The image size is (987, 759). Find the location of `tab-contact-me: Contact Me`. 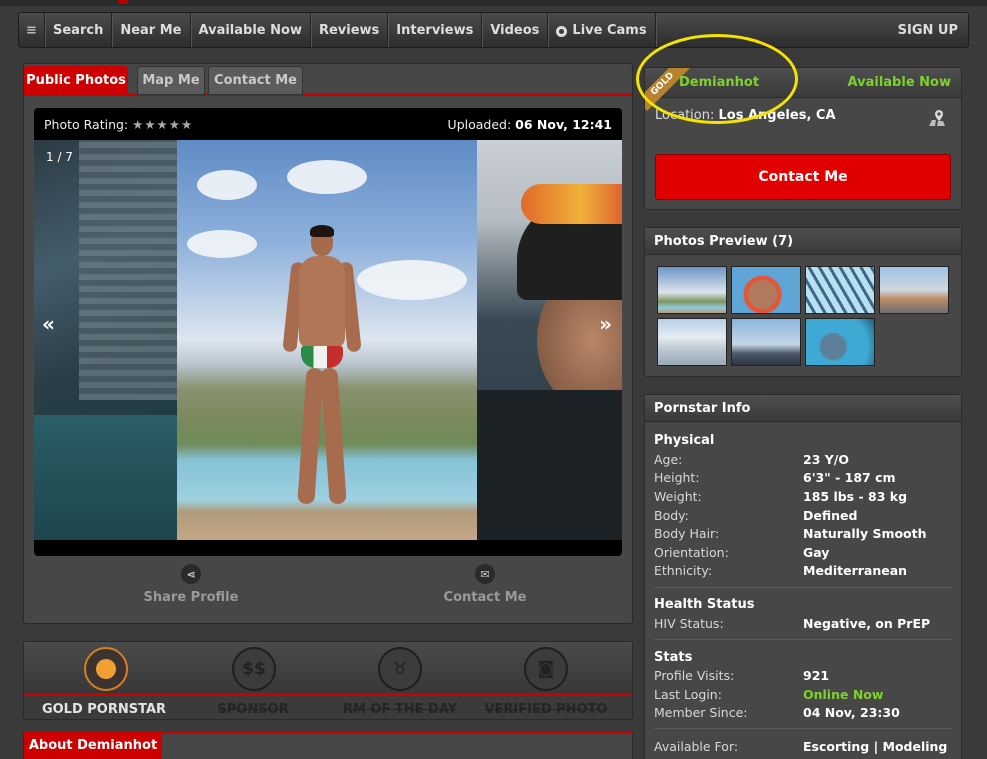

tab-contact-me: Contact Me is located at coordinates (255, 80).